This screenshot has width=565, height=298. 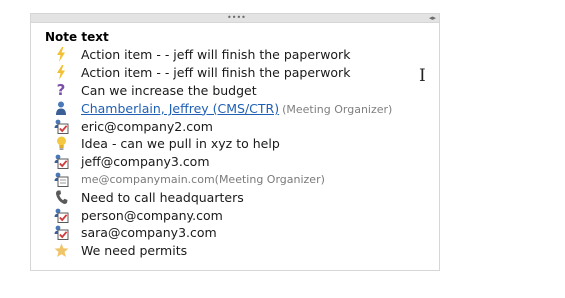 What do you see at coordinates (180, 108) in the screenshot?
I see `organizer-link: Chamberlain, Jeffrey (CMS/CTR)` at bounding box center [180, 108].